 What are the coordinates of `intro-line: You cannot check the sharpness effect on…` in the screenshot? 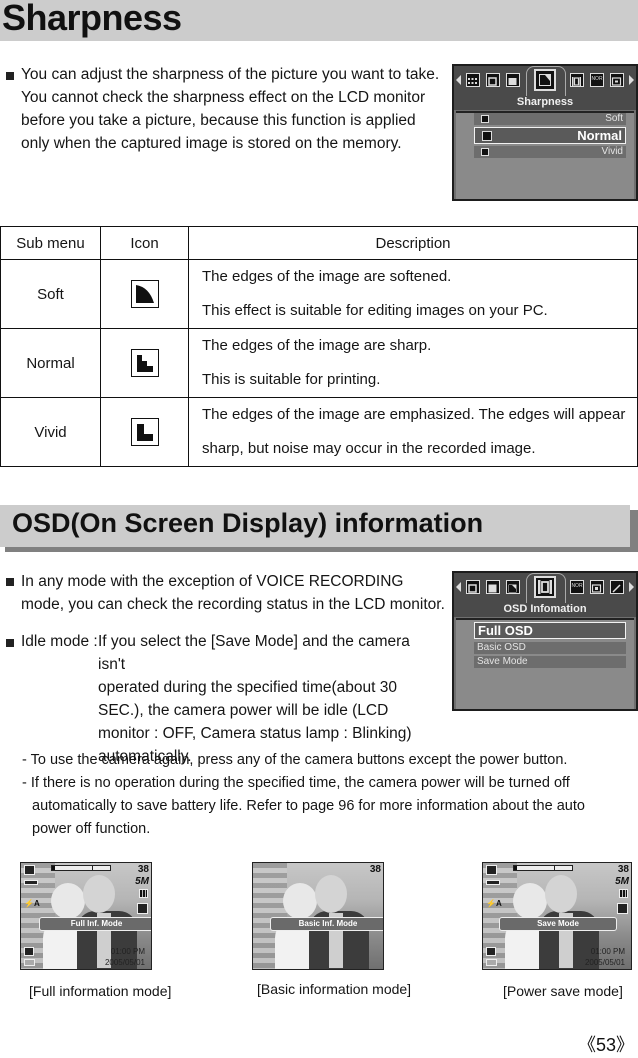 It's located at (223, 97).